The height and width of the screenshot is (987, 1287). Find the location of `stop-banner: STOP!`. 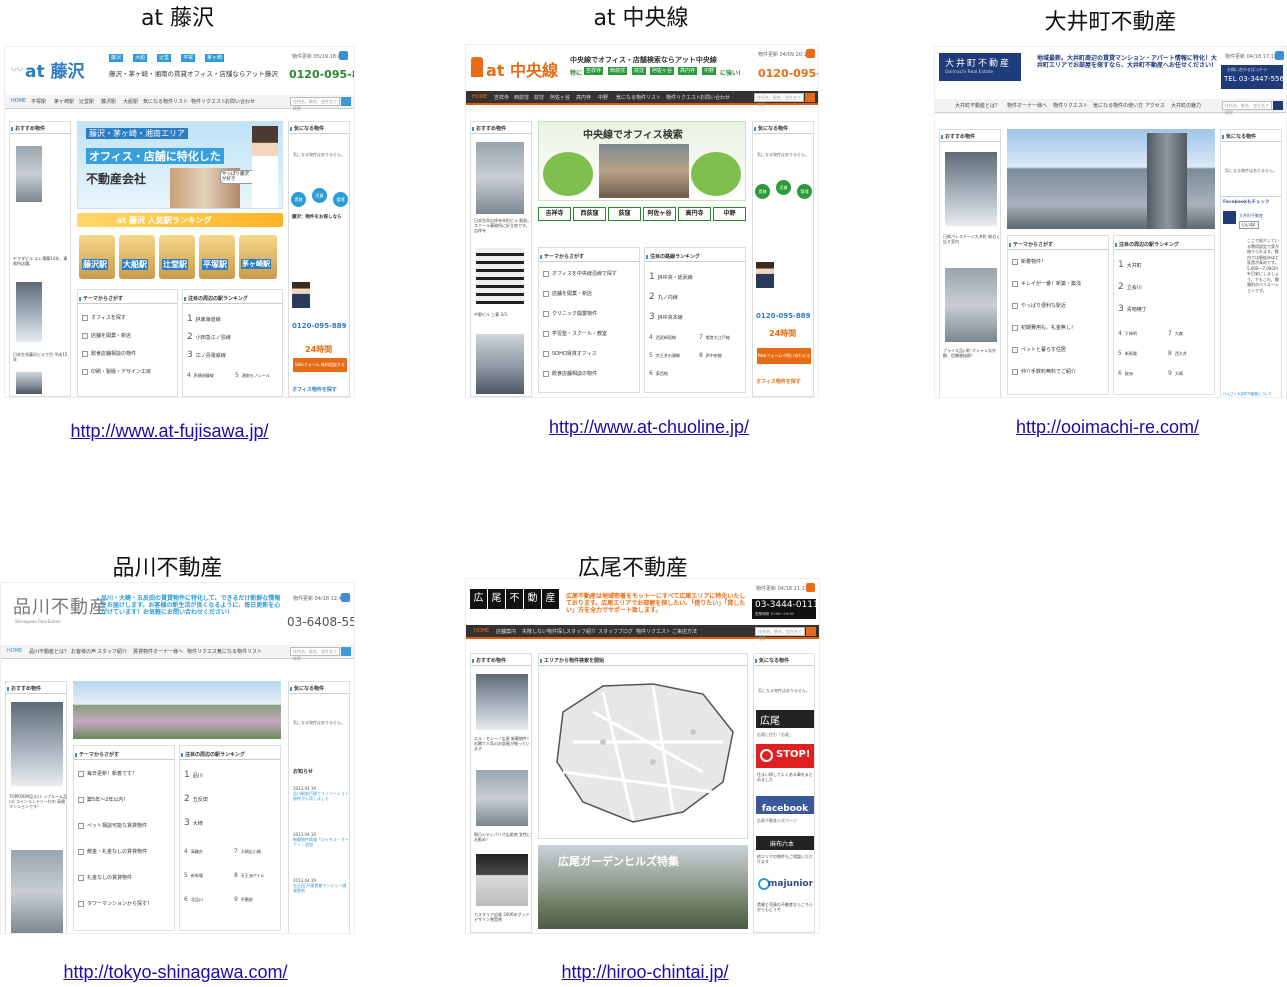

stop-banner: STOP! is located at coordinates (785, 756).